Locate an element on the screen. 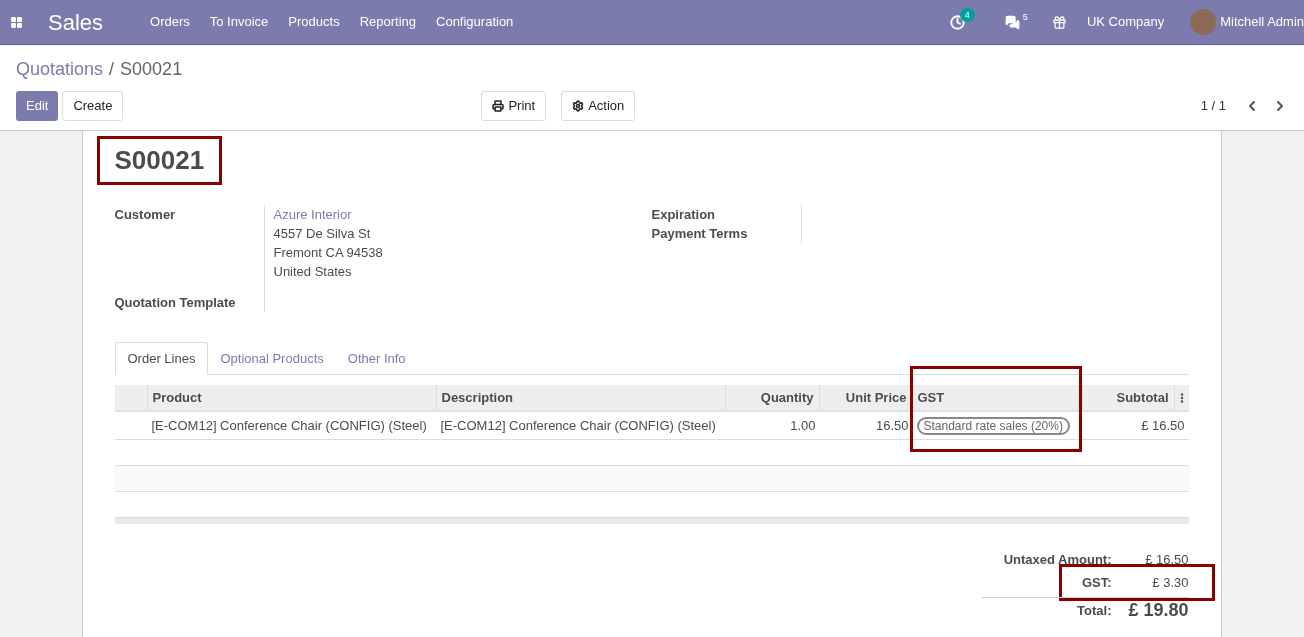  address-line: Fremont CA 94538 is located at coordinates (328, 253).